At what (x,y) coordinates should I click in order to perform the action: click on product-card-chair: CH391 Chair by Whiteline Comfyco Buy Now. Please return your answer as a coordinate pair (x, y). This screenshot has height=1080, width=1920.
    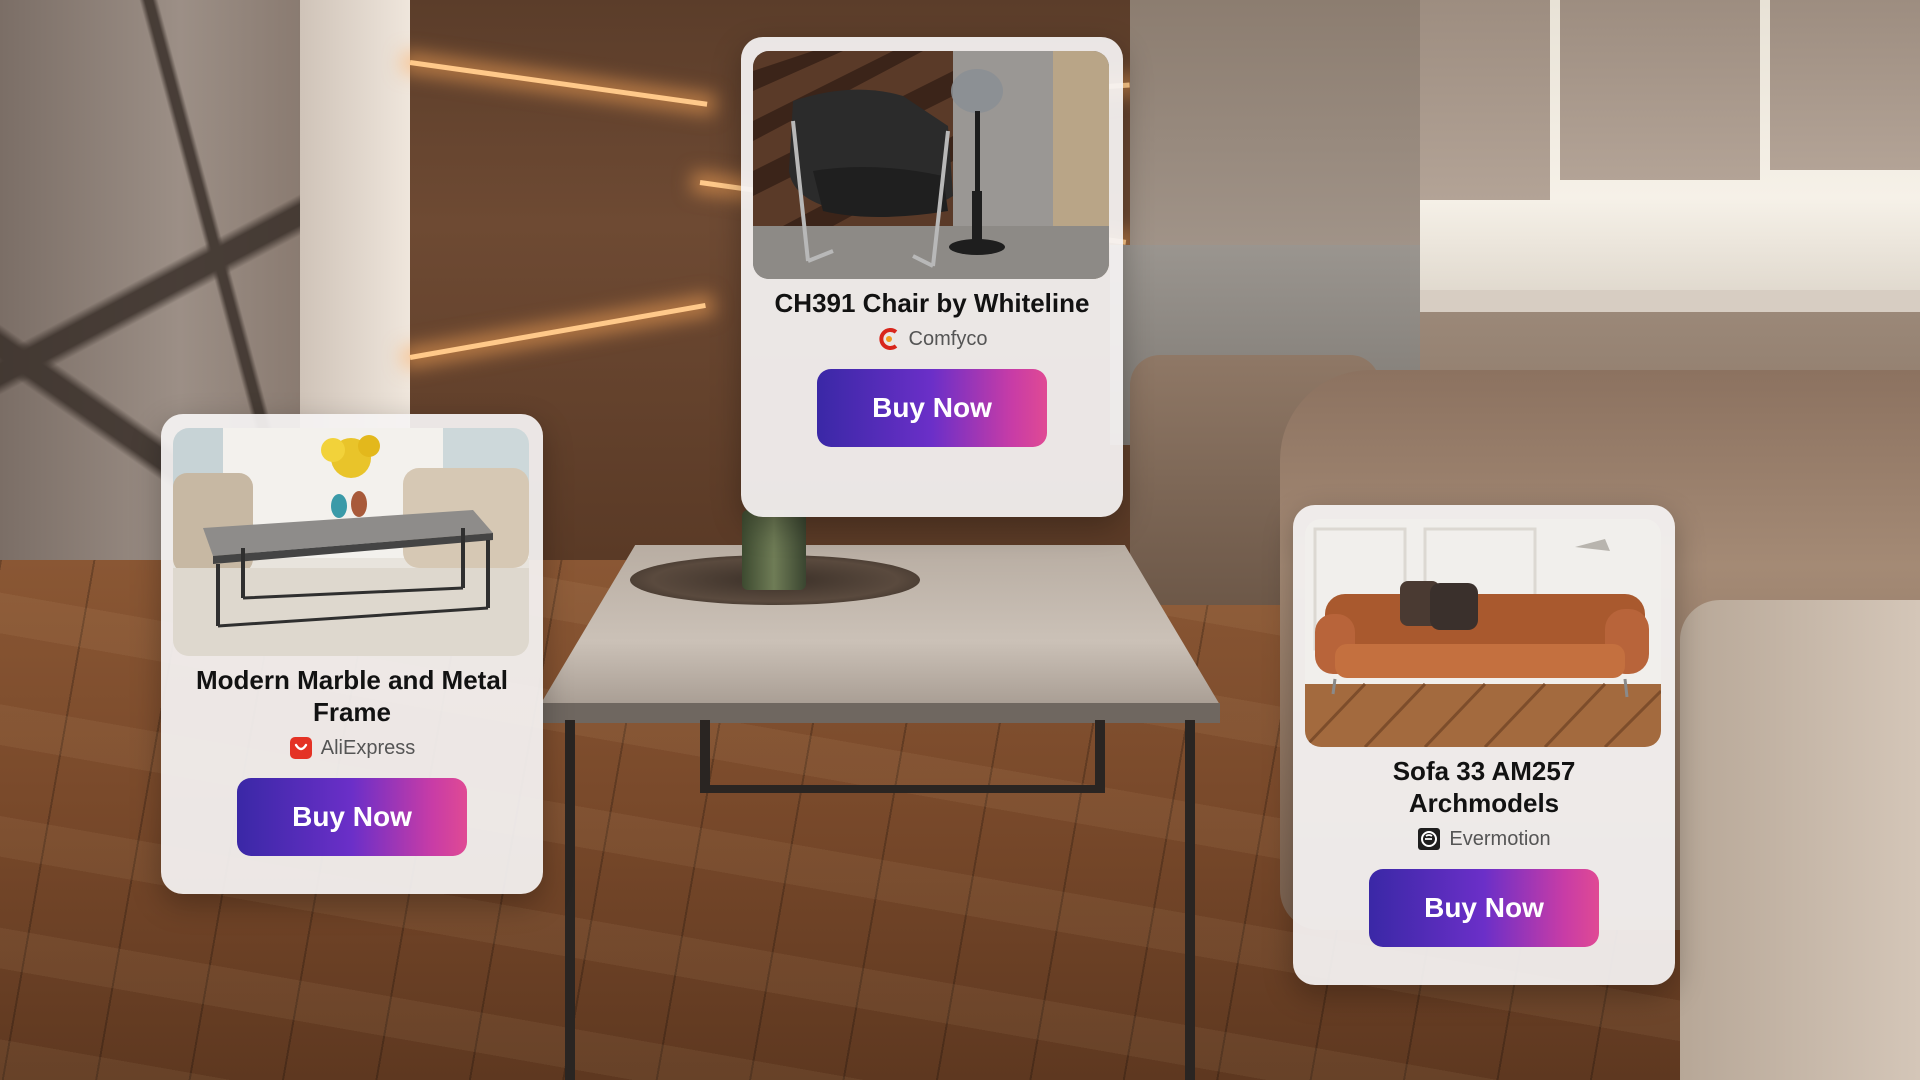
    Looking at the image, I should click on (932, 277).